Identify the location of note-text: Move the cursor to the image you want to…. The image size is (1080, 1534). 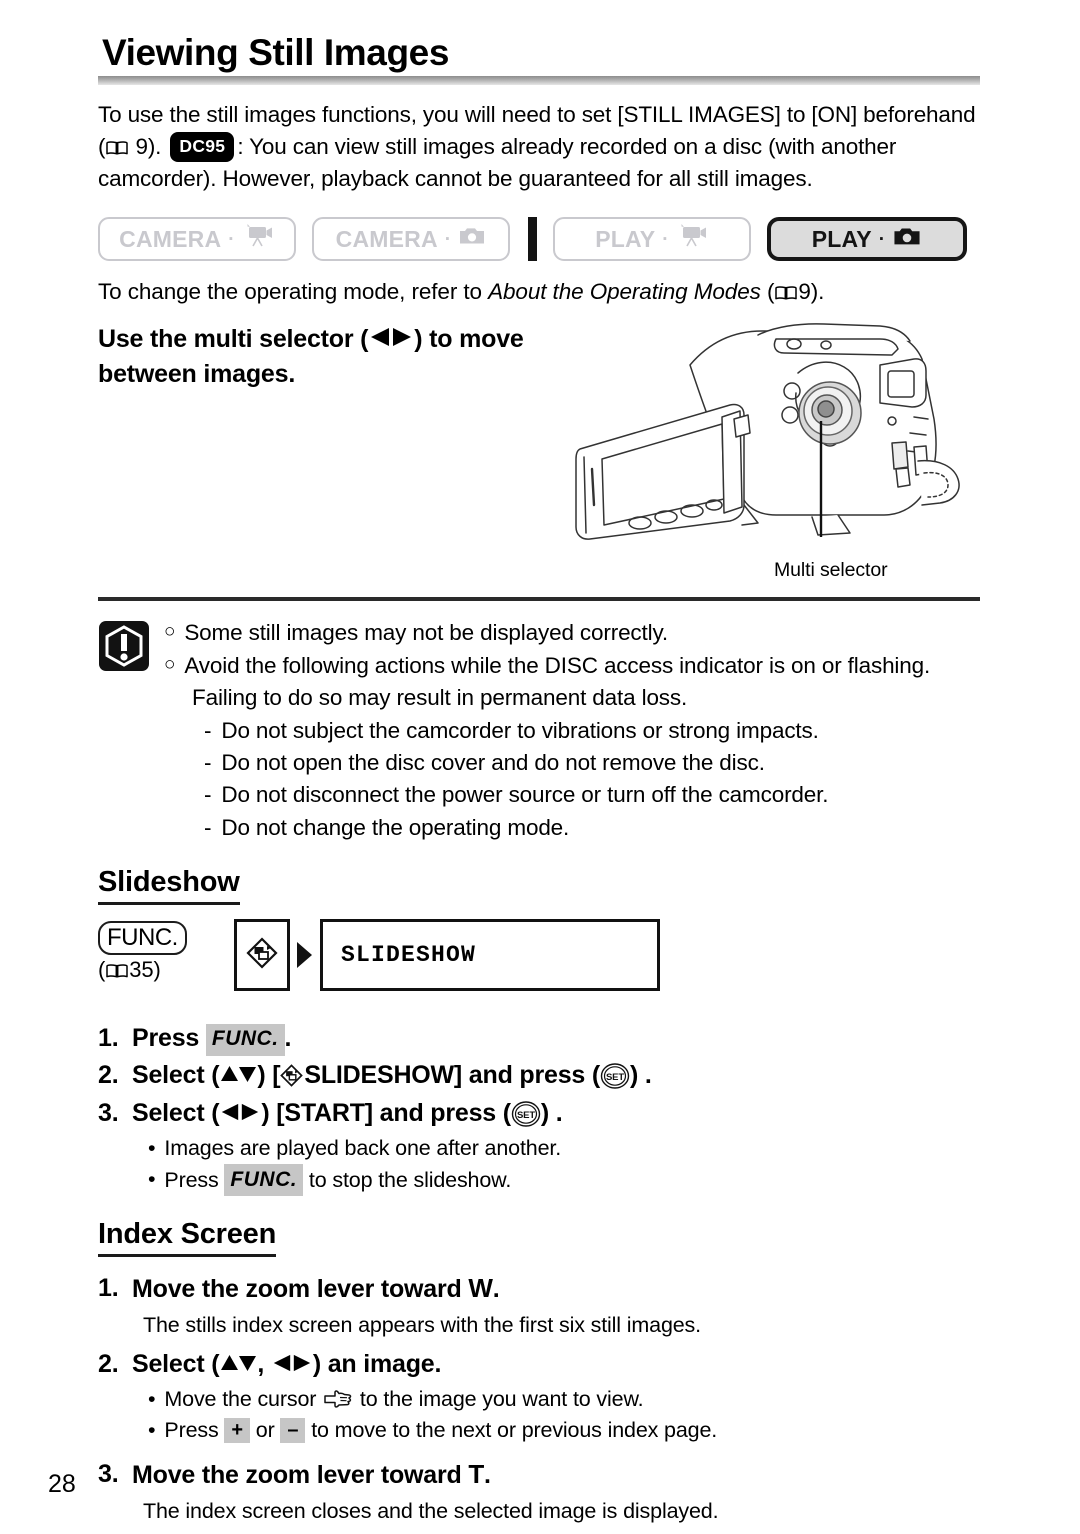
(403, 1399).